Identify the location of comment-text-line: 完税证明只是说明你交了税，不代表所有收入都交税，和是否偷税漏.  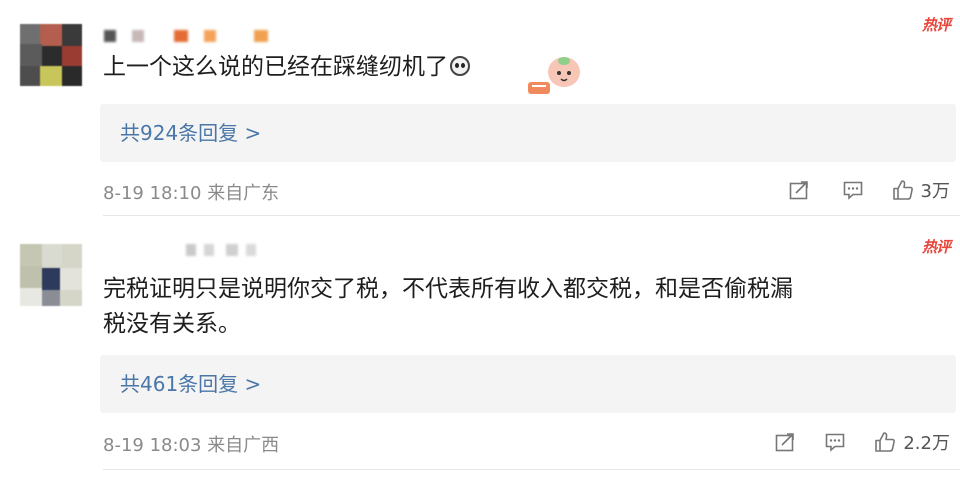
(448, 289).